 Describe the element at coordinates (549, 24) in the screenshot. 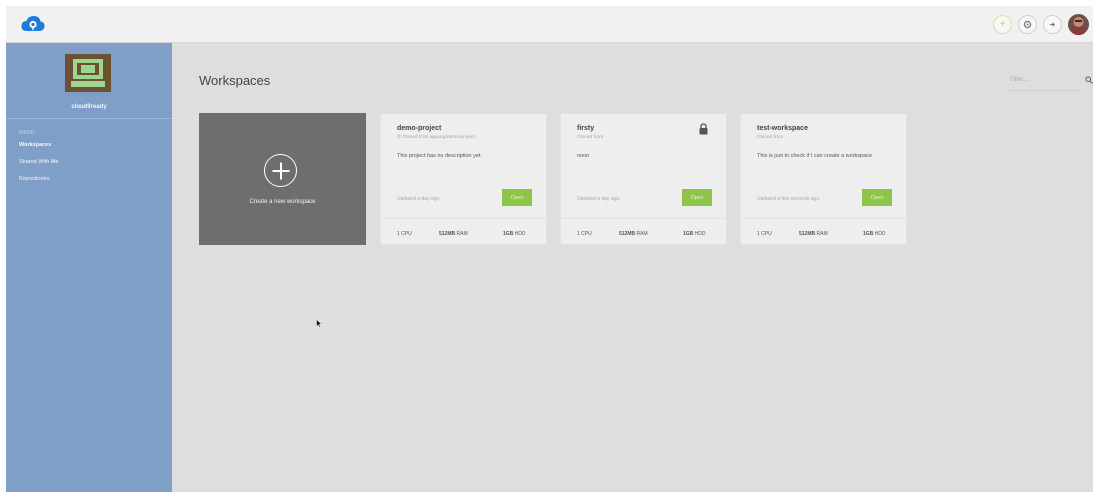

I see `top-bar: +` at that location.